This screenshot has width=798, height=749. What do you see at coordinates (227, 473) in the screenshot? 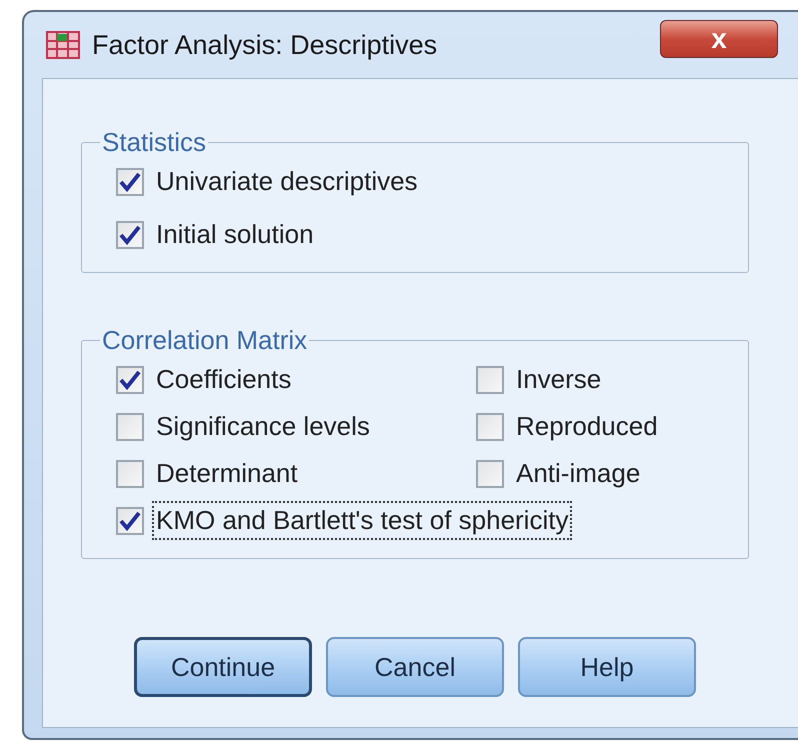
I see `checkbox-label: Determinant` at bounding box center [227, 473].